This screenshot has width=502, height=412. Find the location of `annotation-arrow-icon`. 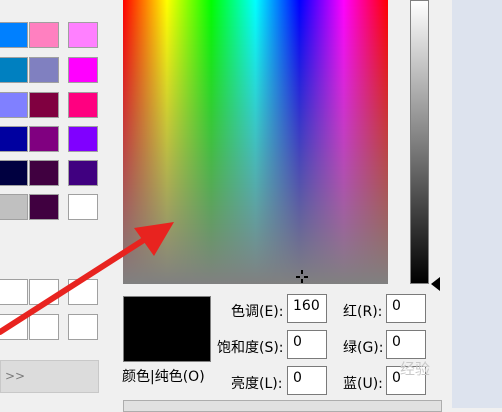

annotation-arrow-icon is located at coordinates (87, 278).